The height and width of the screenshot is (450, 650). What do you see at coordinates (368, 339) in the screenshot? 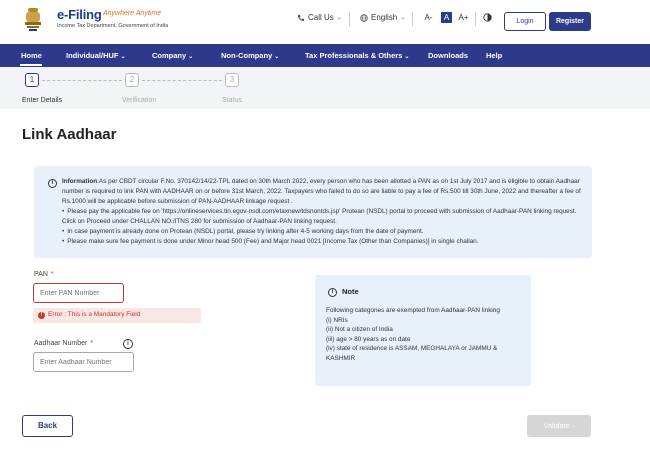
I see `note-line: (iii) age > 80 years as on date` at bounding box center [368, 339].